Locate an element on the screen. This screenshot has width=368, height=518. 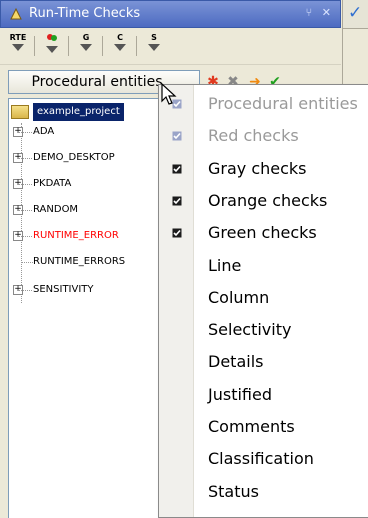
window-controls: ⑂ ✕ is located at coordinates (320, 12).